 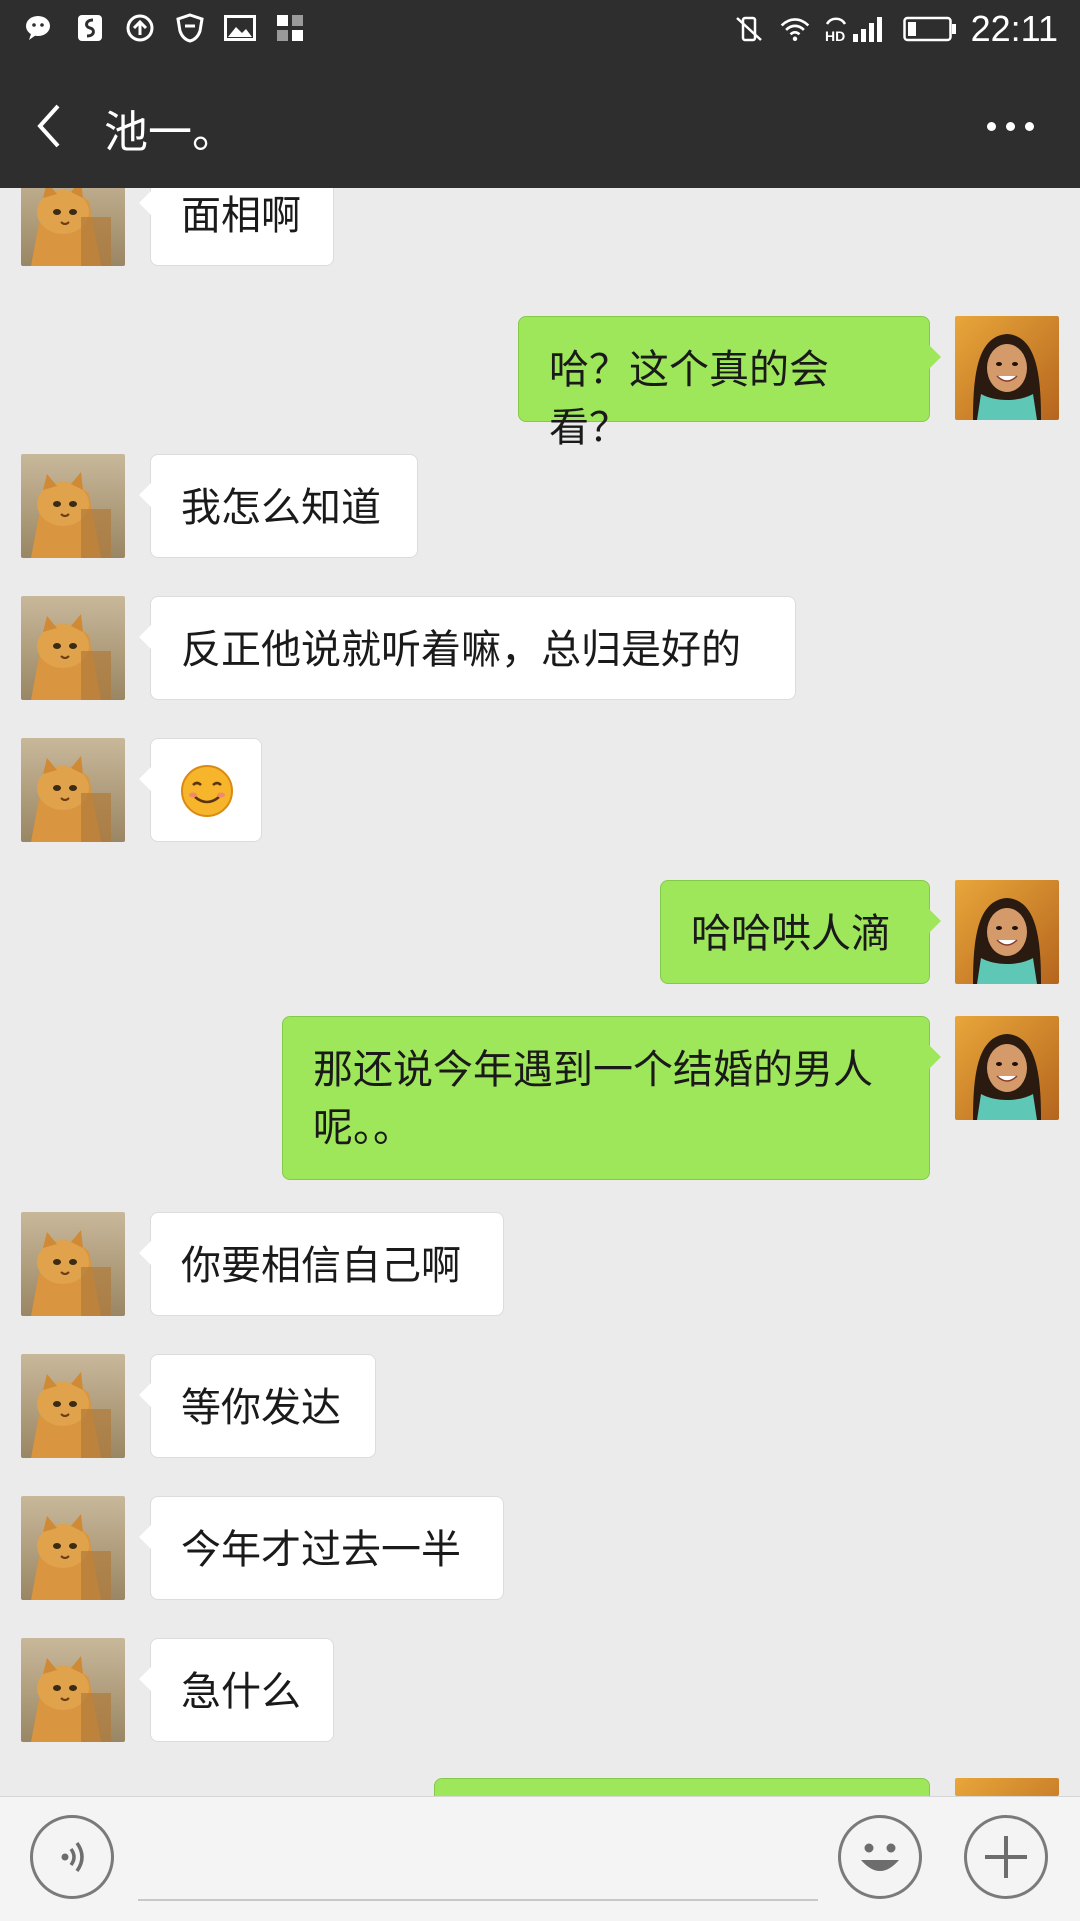 I want to click on svg-text: HD, so click(x=835, y=36).